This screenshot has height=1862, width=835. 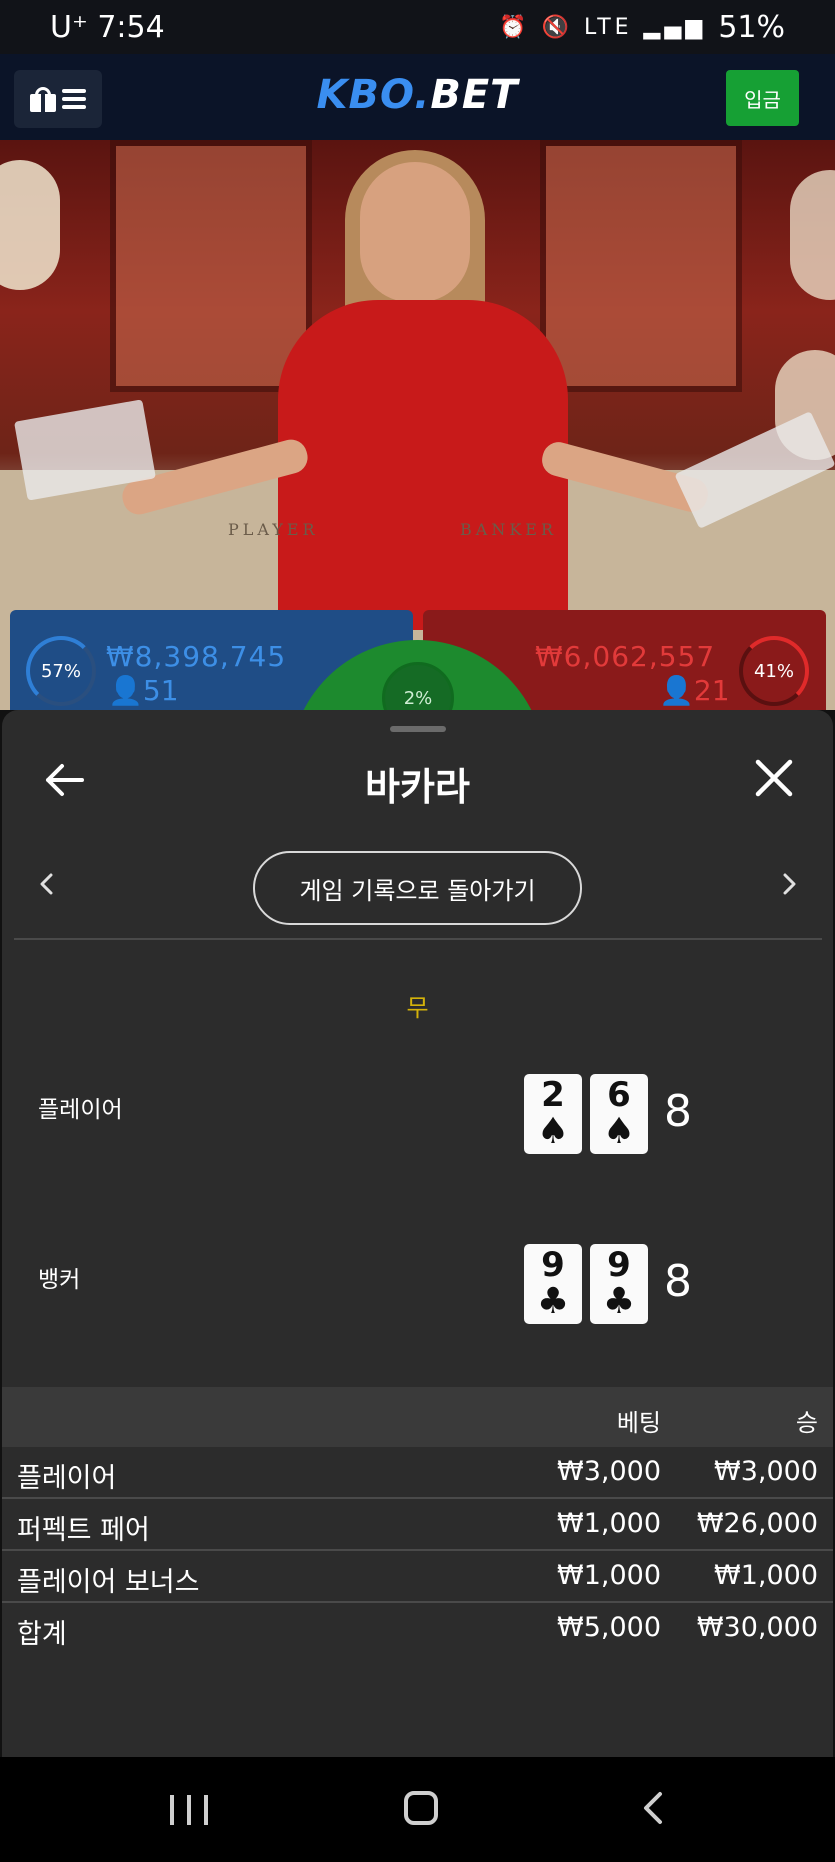 I want to click on banker-bettor-count: 👤21, so click(x=694, y=690).